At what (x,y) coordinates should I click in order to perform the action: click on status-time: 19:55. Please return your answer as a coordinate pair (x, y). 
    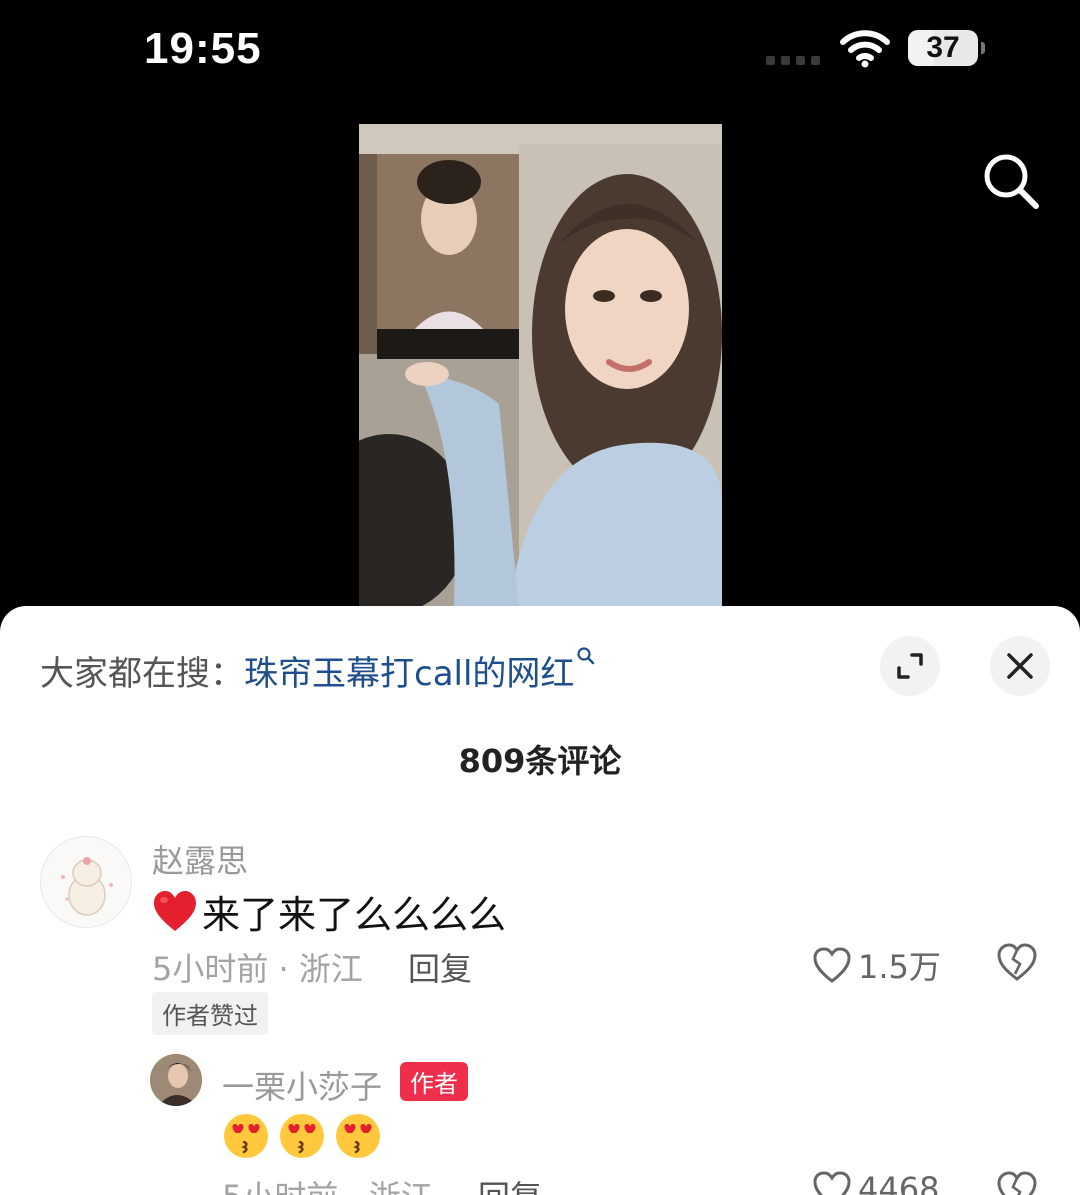
    Looking at the image, I should click on (203, 48).